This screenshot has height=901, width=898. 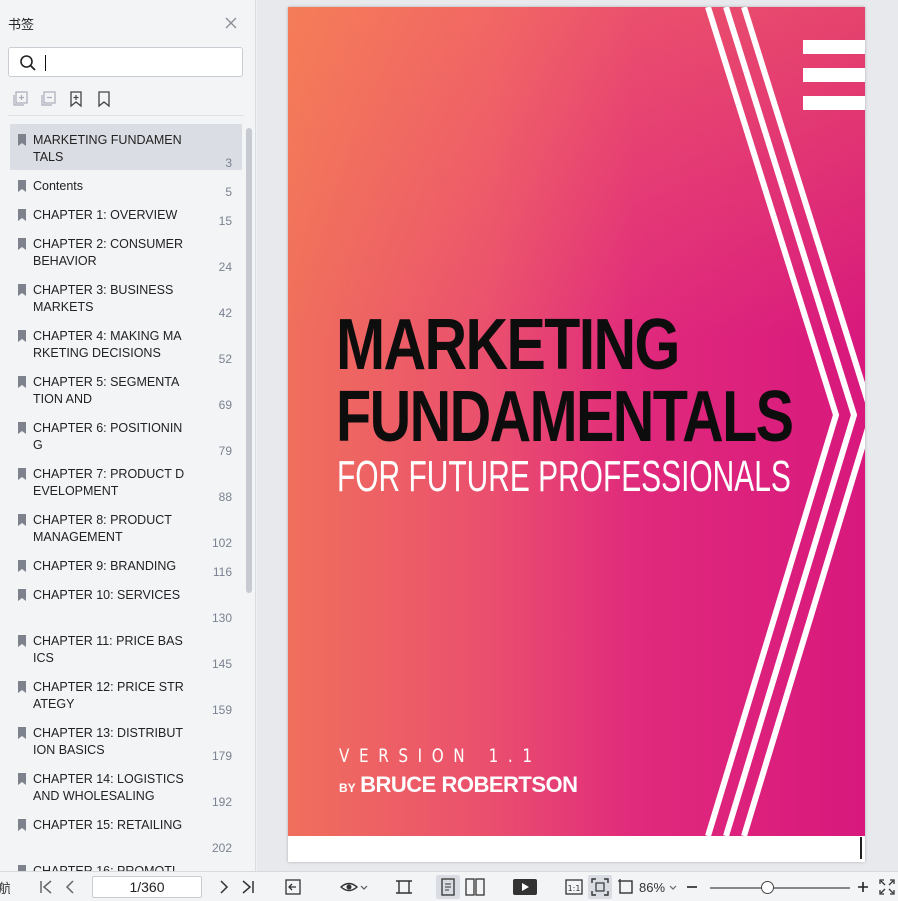 What do you see at coordinates (225, 313) in the screenshot?
I see `bookmark-page-number: 42` at bounding box center [225, 313].